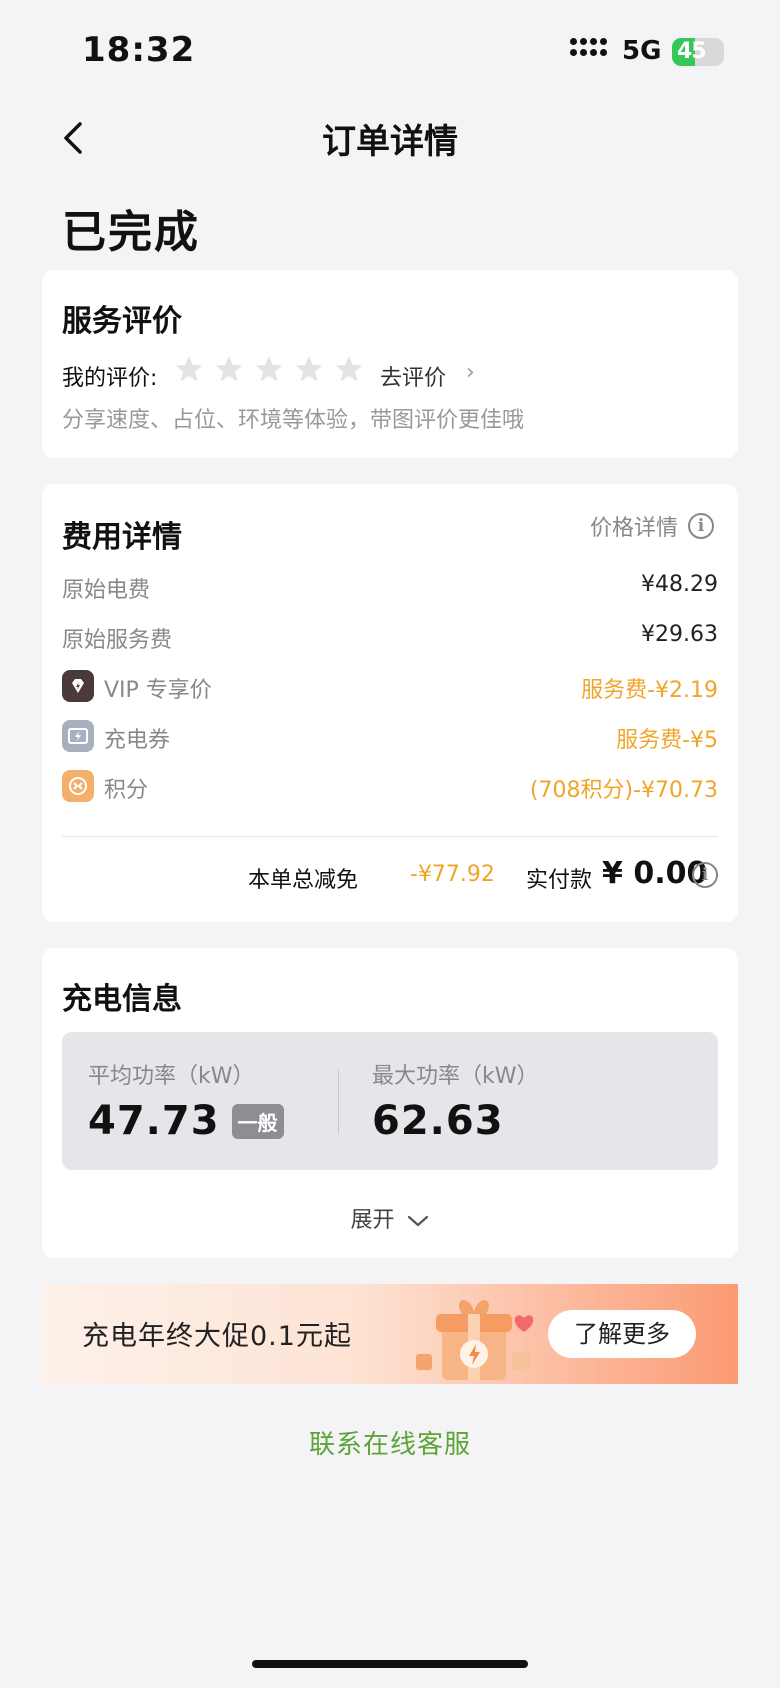  I want to click on power-level-badge: 一般, so click(257, 1121).